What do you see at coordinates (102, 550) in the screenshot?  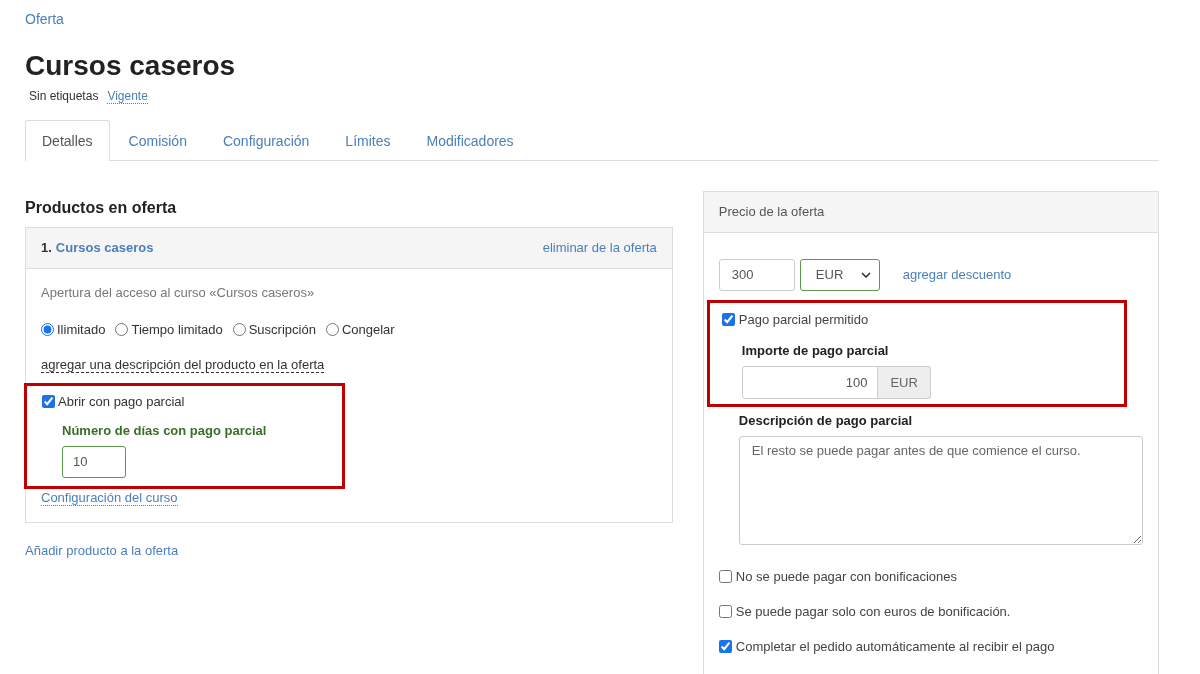 I see `add-product-link: Añadir producto a la oferta` at bounding box center [102, 550].